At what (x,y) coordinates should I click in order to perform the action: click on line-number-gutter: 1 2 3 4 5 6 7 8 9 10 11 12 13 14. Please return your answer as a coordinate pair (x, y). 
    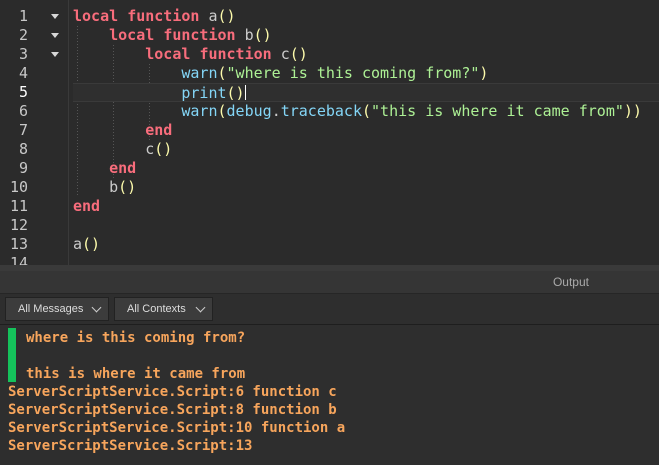
    Looking at the image, I should click on (34, 132).